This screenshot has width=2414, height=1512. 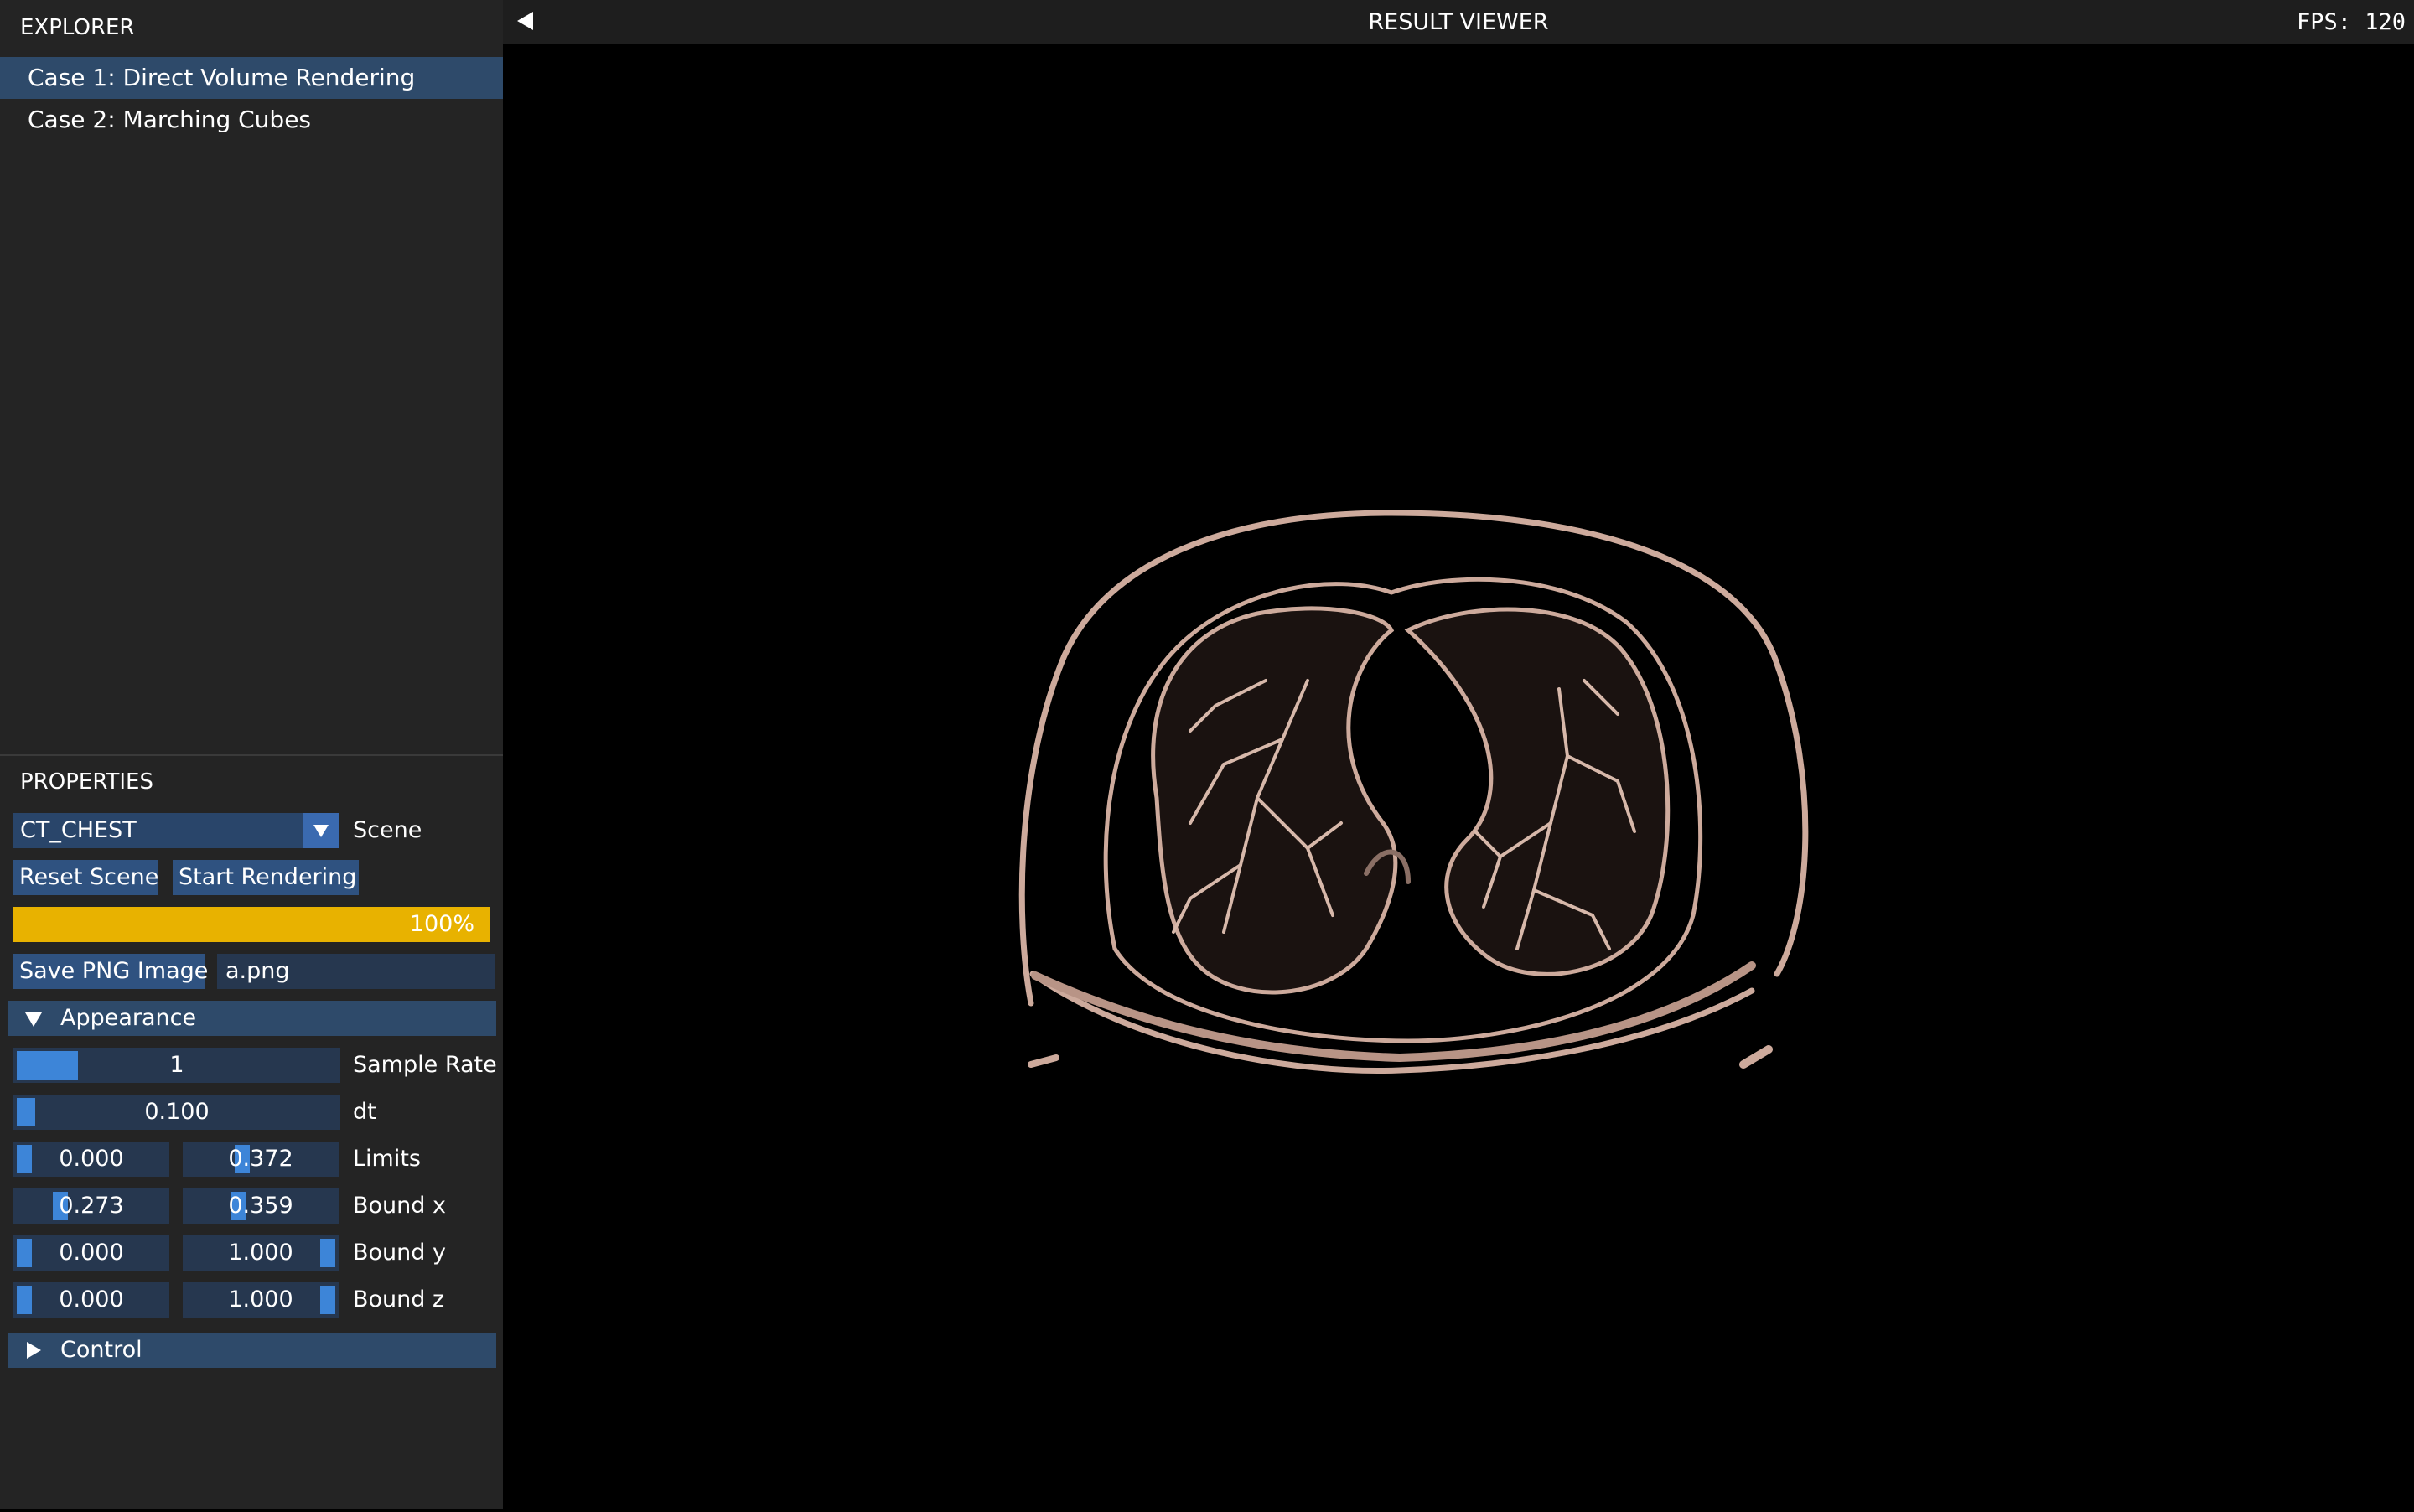 I want to click on dt-slider: 0.100, so click(x=177, y=1112).